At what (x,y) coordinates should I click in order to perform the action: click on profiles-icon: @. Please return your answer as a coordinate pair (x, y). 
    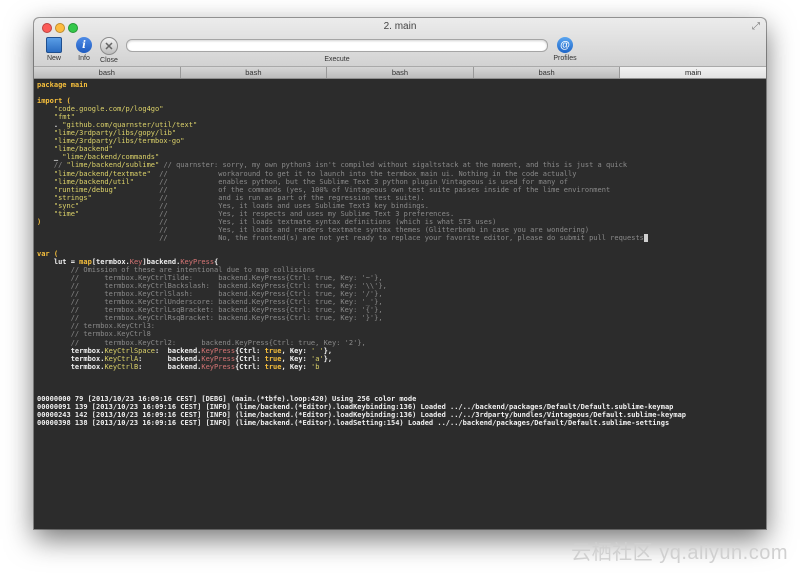
    Looking at the image, I should click on (565, 45).